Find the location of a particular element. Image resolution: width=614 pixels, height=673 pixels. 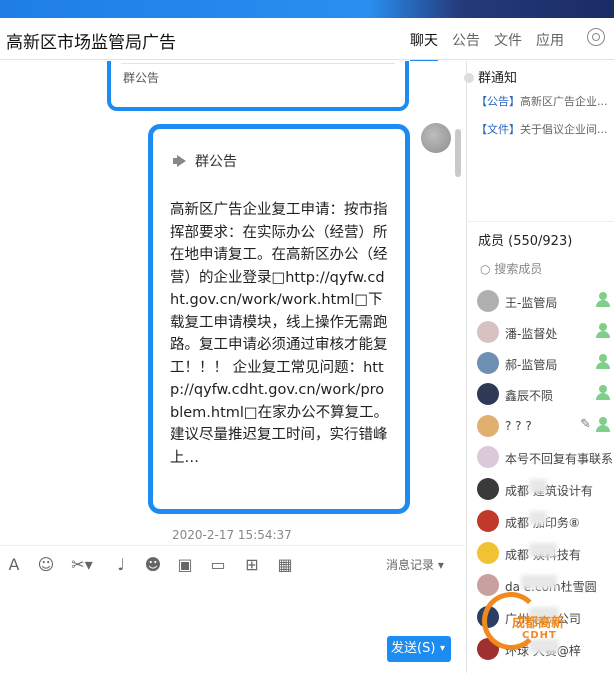

message-input is located at coordinates (232, 608).